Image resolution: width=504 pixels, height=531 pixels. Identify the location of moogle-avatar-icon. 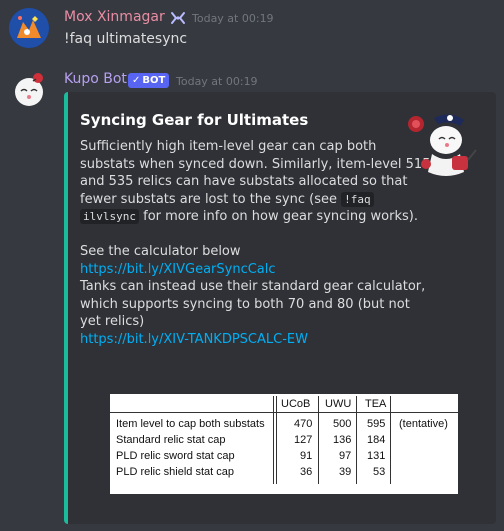
(29, 89).